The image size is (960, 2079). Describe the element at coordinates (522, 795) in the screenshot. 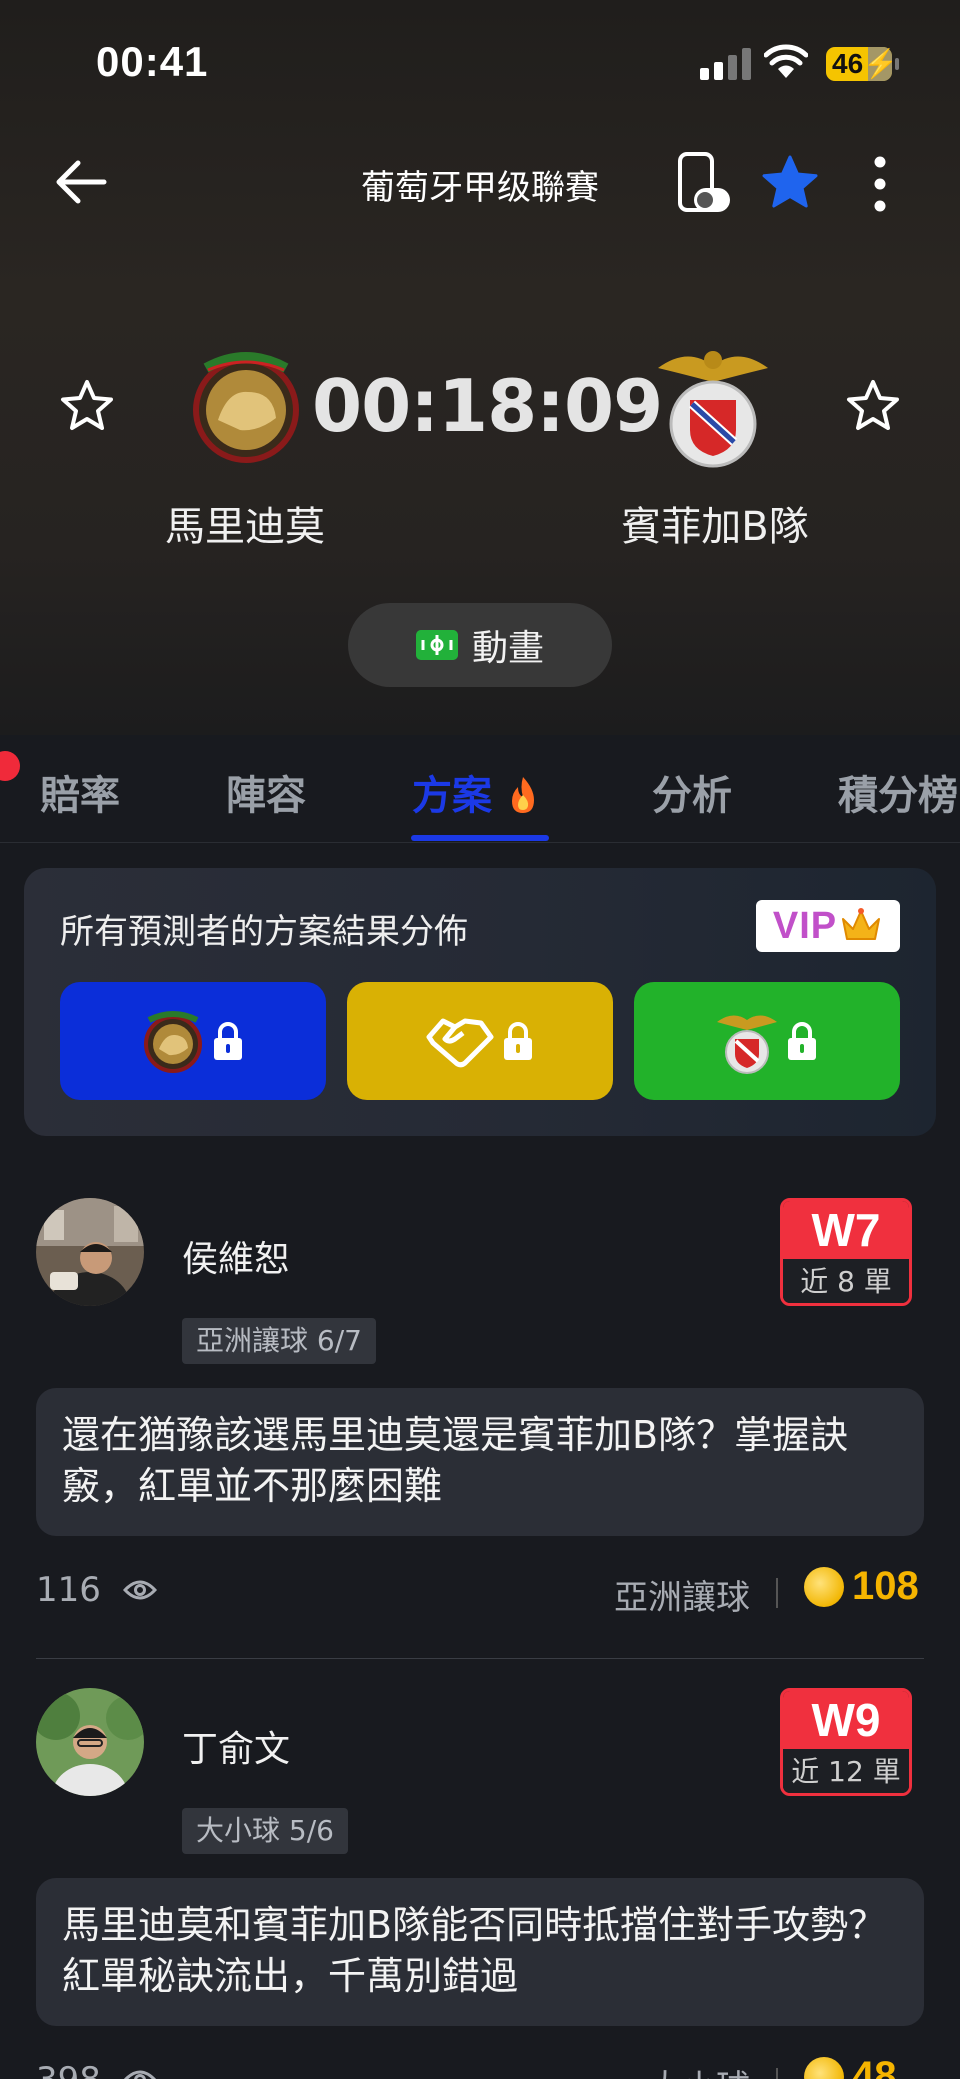

I see `fire-icon` at that location.